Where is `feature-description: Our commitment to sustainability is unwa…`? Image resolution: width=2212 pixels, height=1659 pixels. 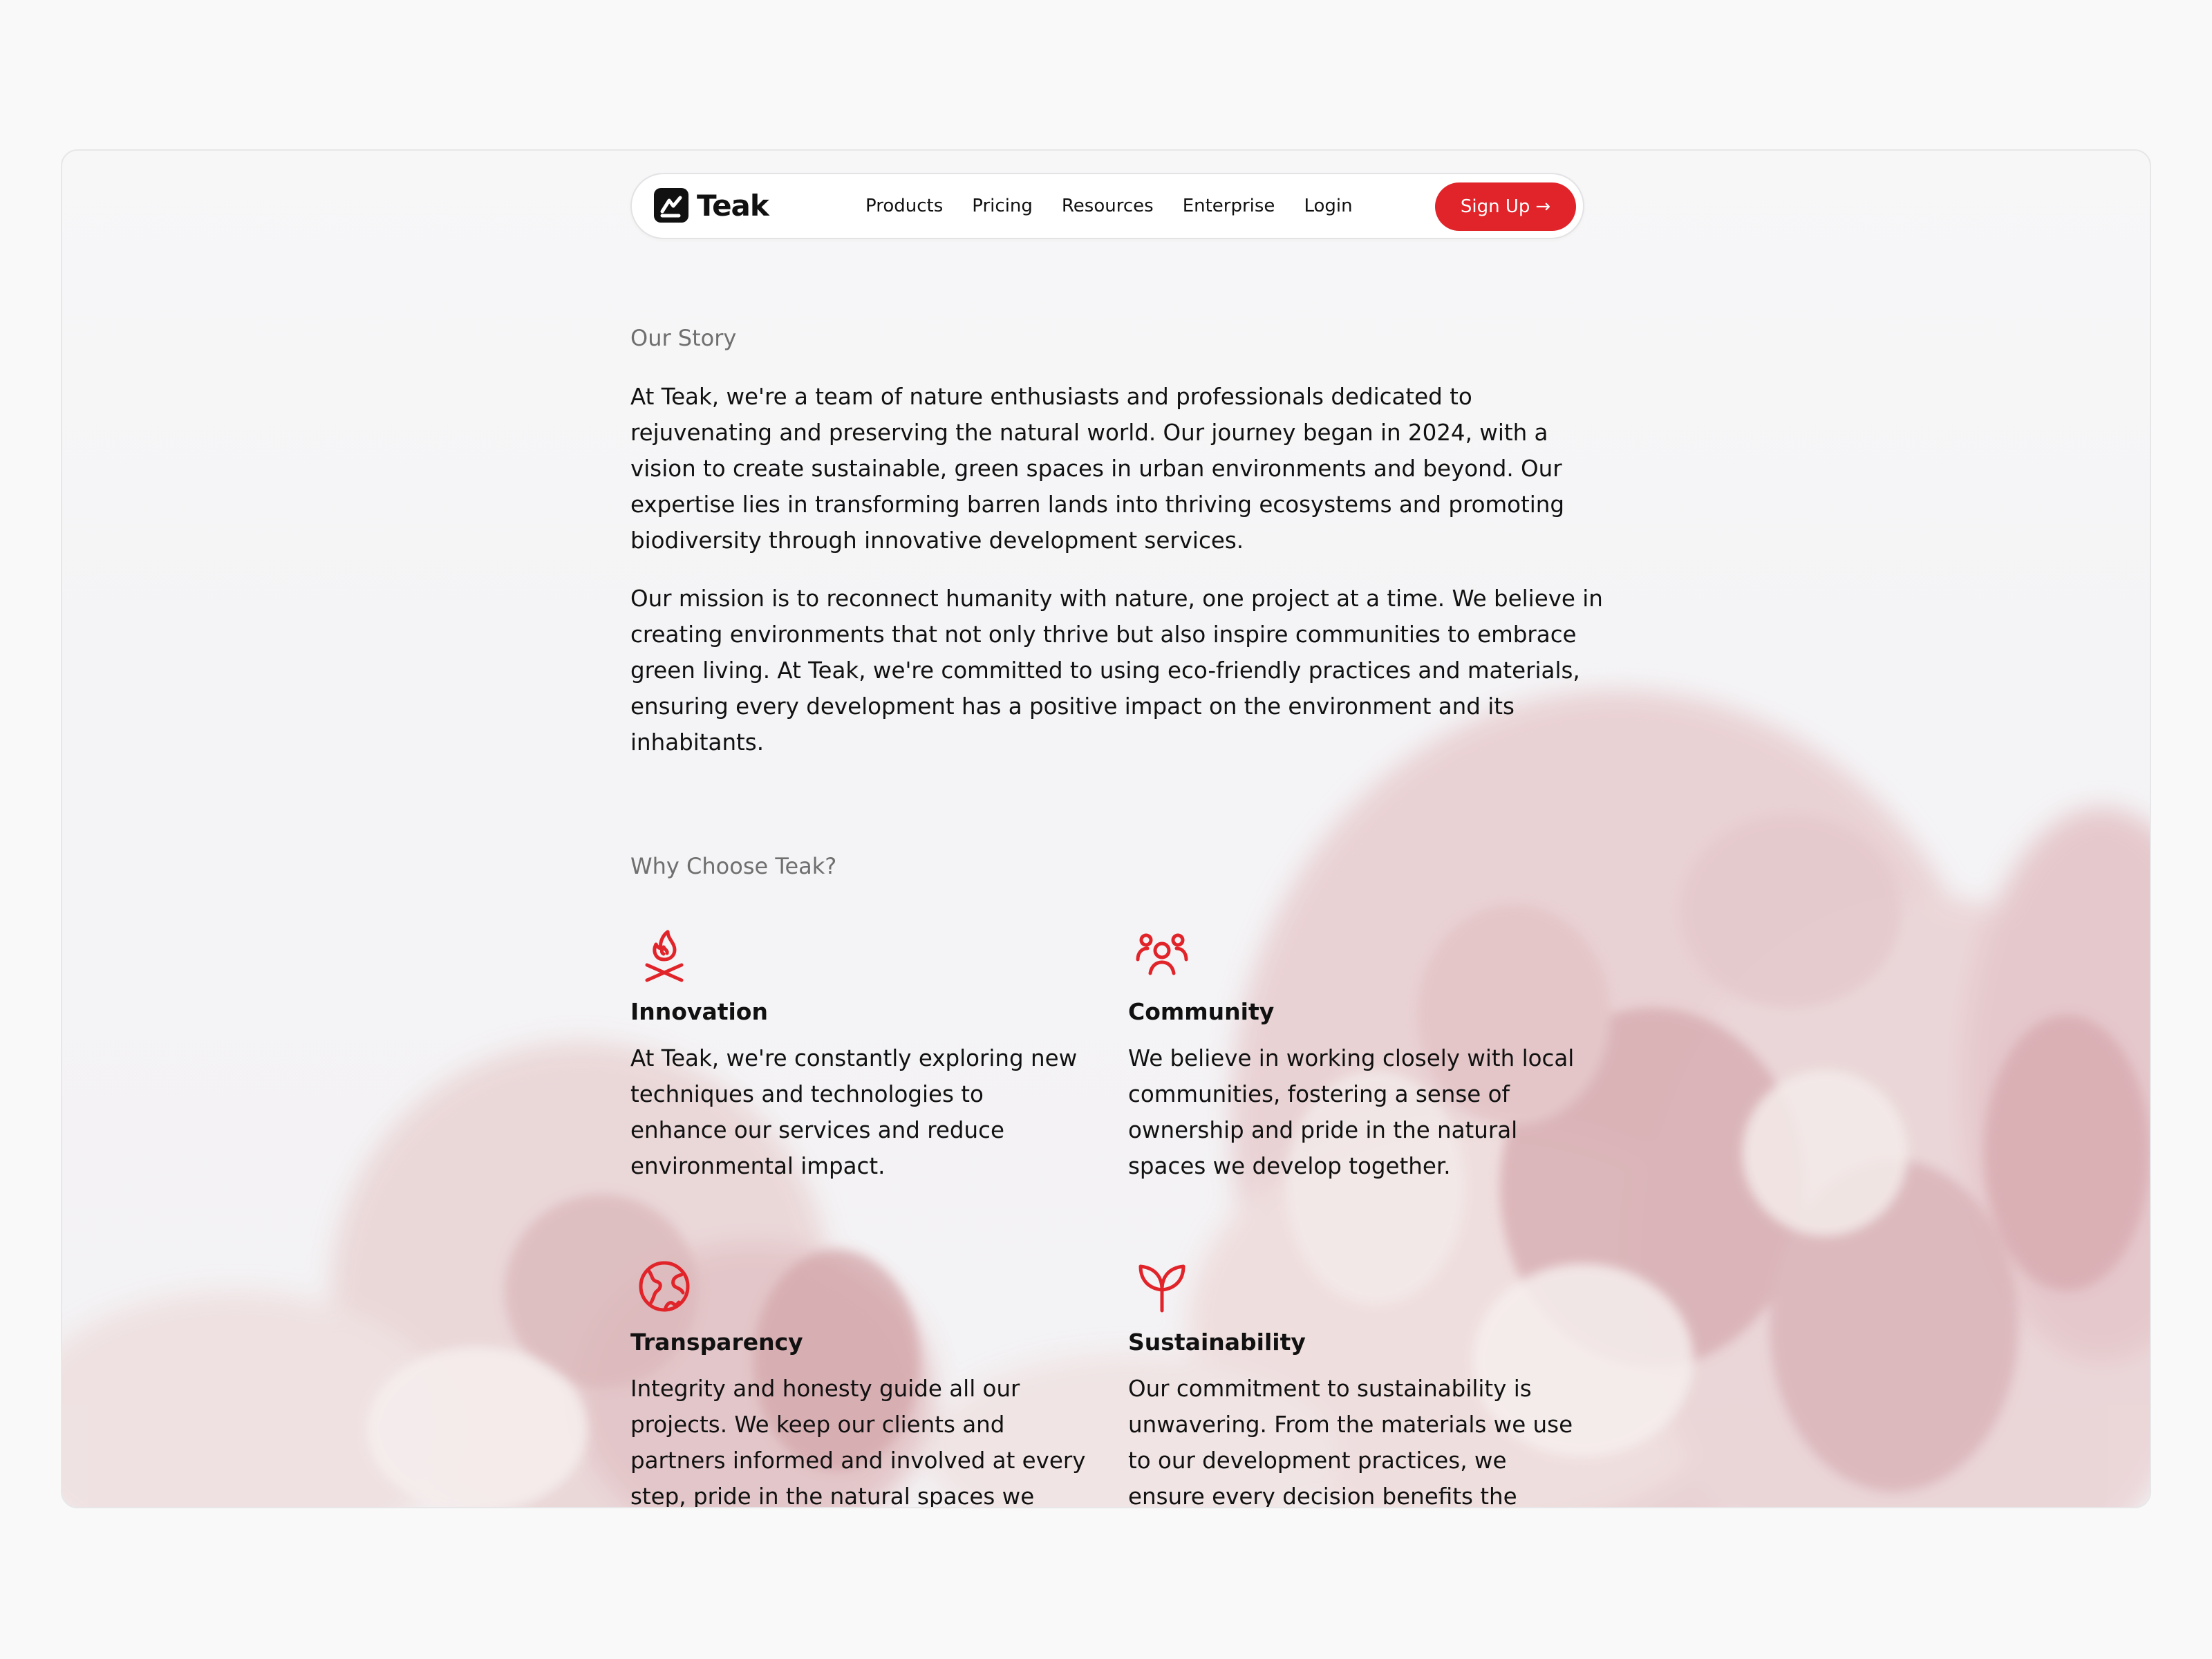
feature-description: Our commitment to sustainability is unwa… is located at coordinates (1351, 1442).